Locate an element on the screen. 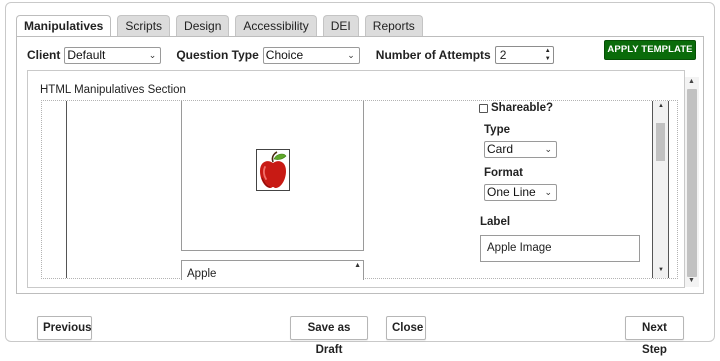  image-preview is located at coordinates (272, 176).